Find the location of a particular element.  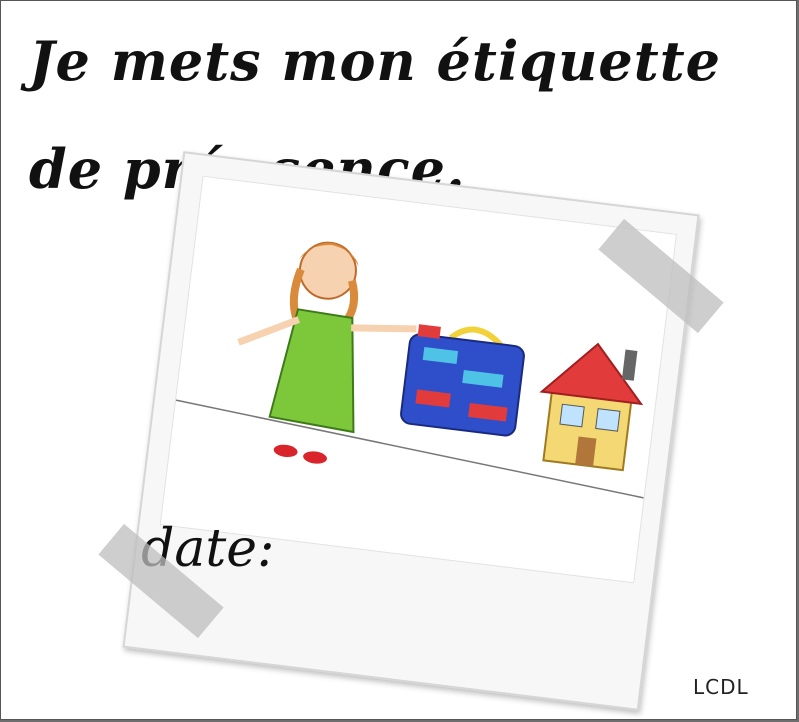

house-door is located at coordinates (586, 451).